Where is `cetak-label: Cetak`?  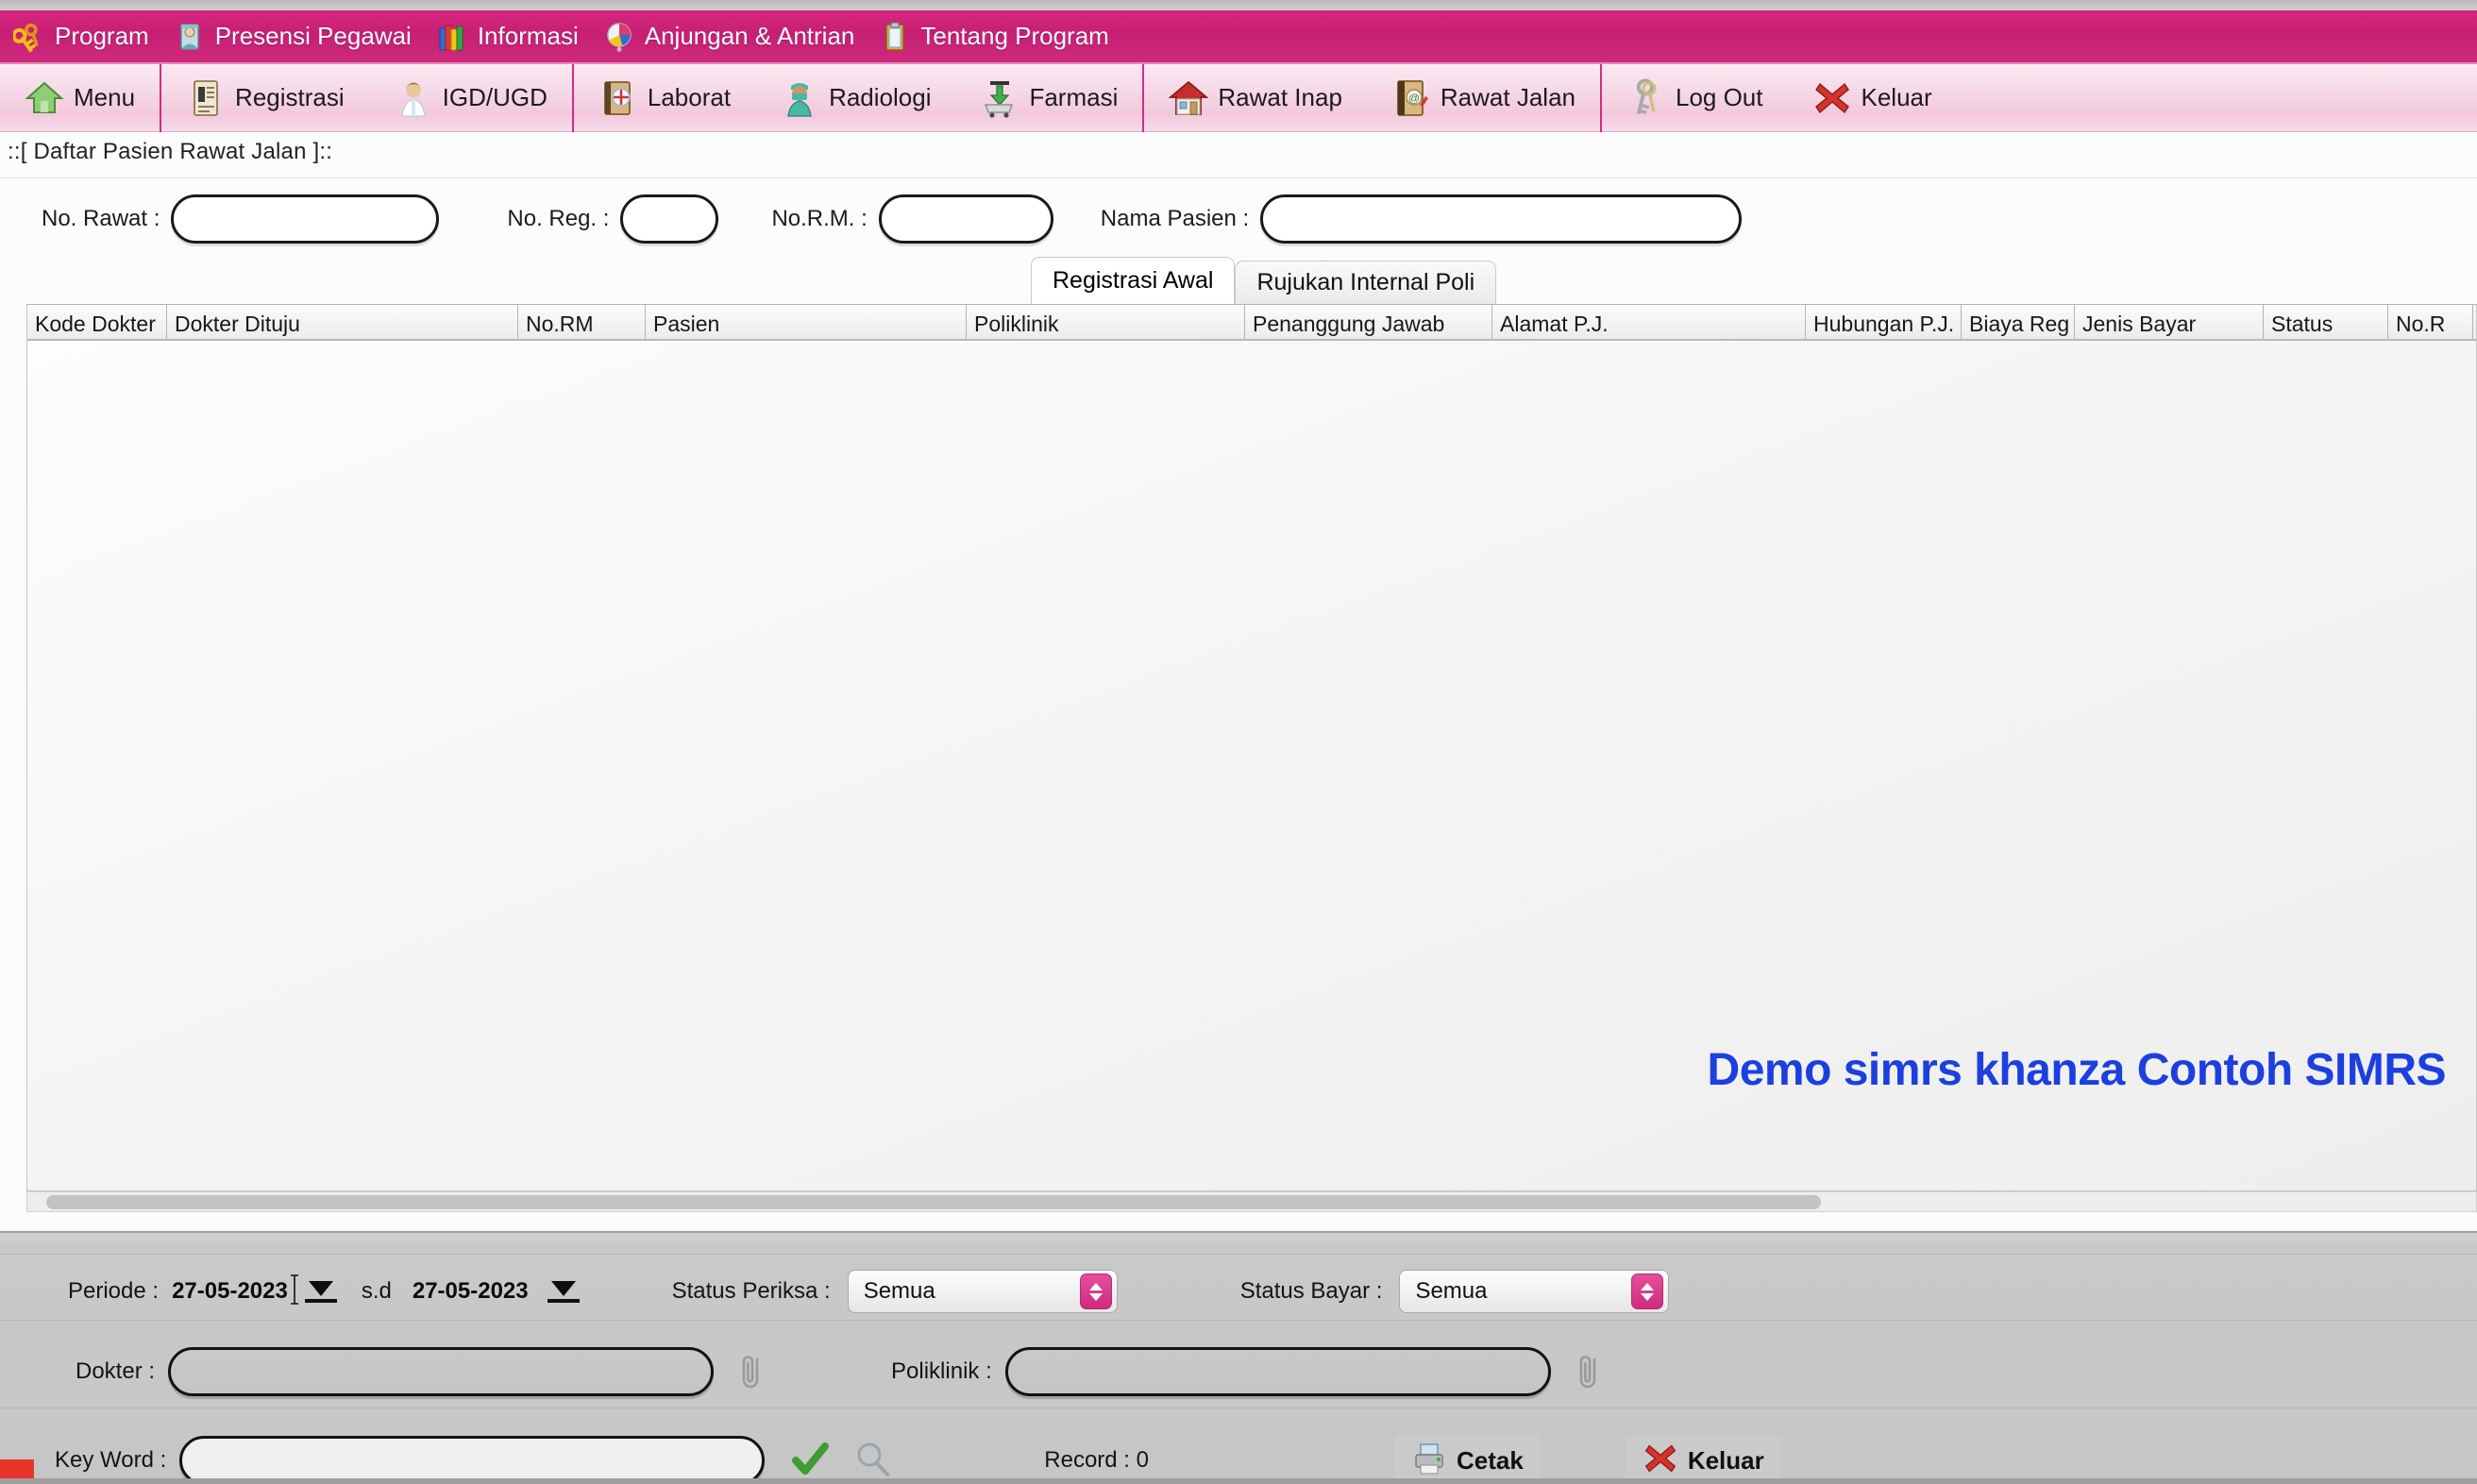 cetak-label: Cetak is located at coordinates (1490, 1460).